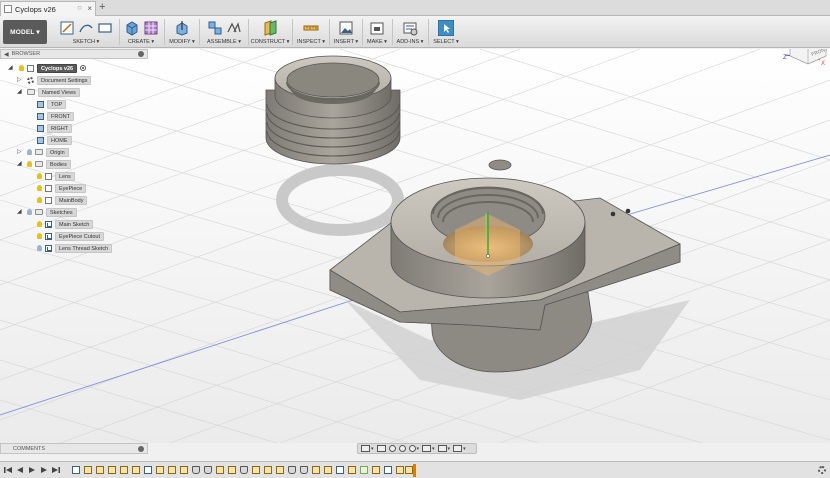 The height and width of the screenshot is (478, 830). I want to click on tree-bodies: ◢ Bodies, so click(44, 164).